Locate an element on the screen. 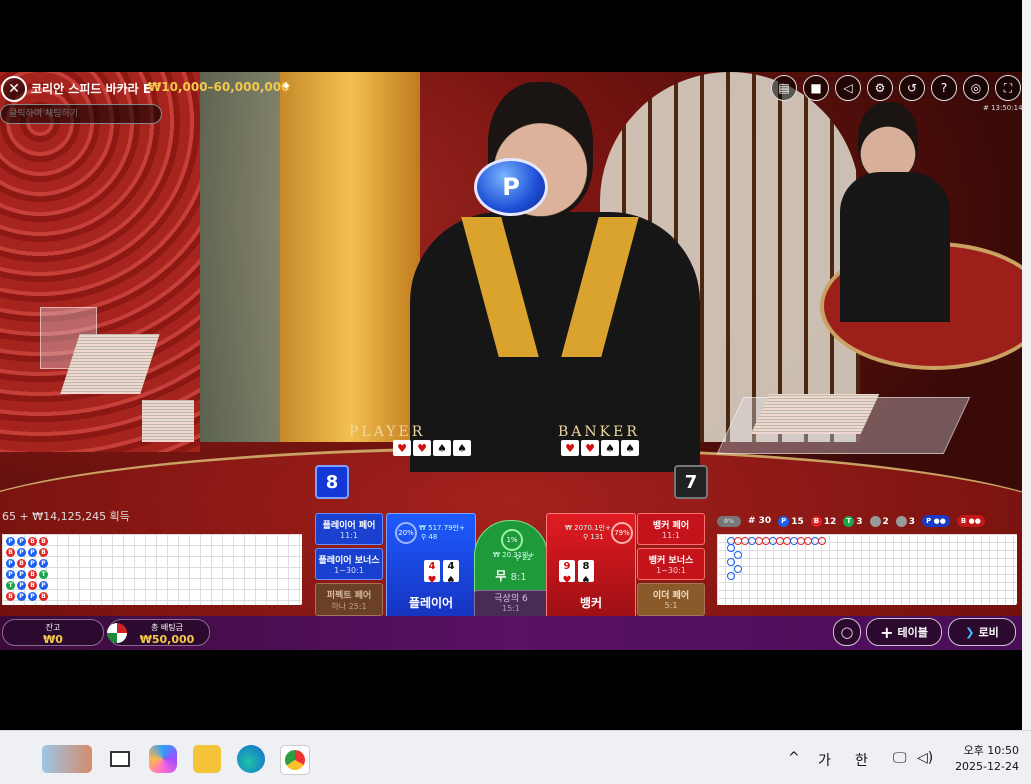 The height and width of the screenshot is (784, 1031). perfect-pair-bet: 퍼펙트 페어 하나 25:1 is located at coordinates (349, 599).